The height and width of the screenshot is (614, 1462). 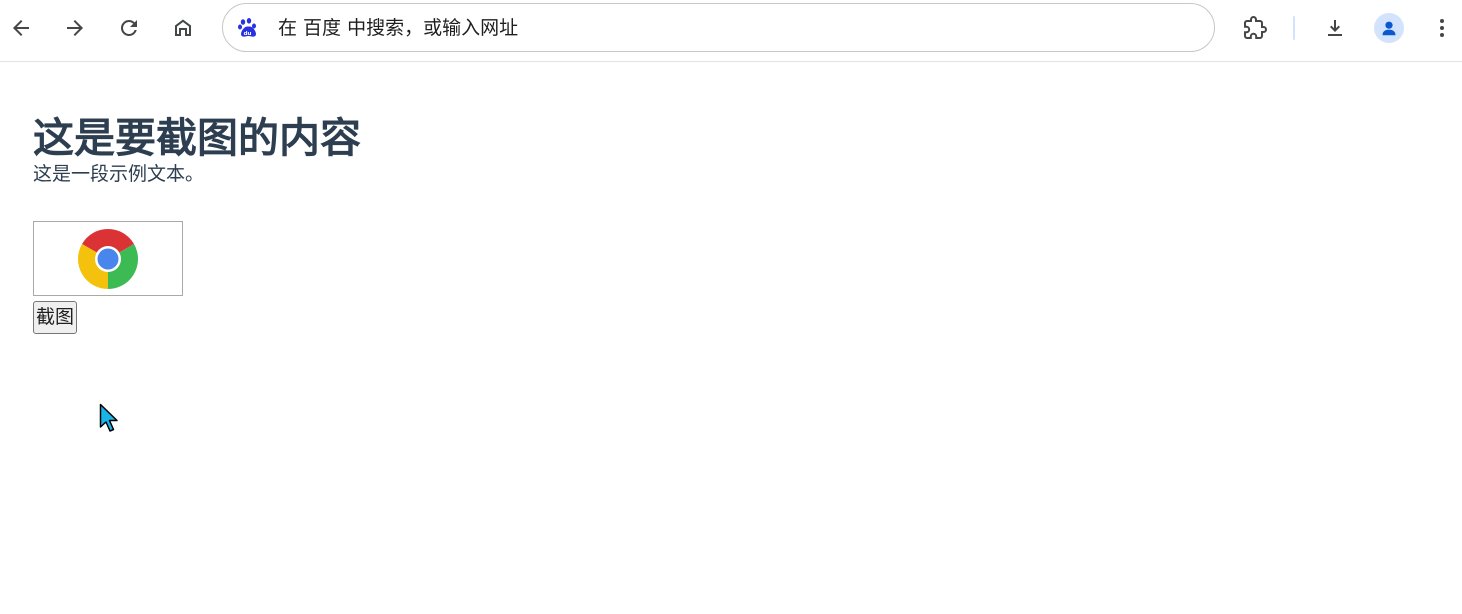 I want to click on reload-icon, so click(x=128, y=27).